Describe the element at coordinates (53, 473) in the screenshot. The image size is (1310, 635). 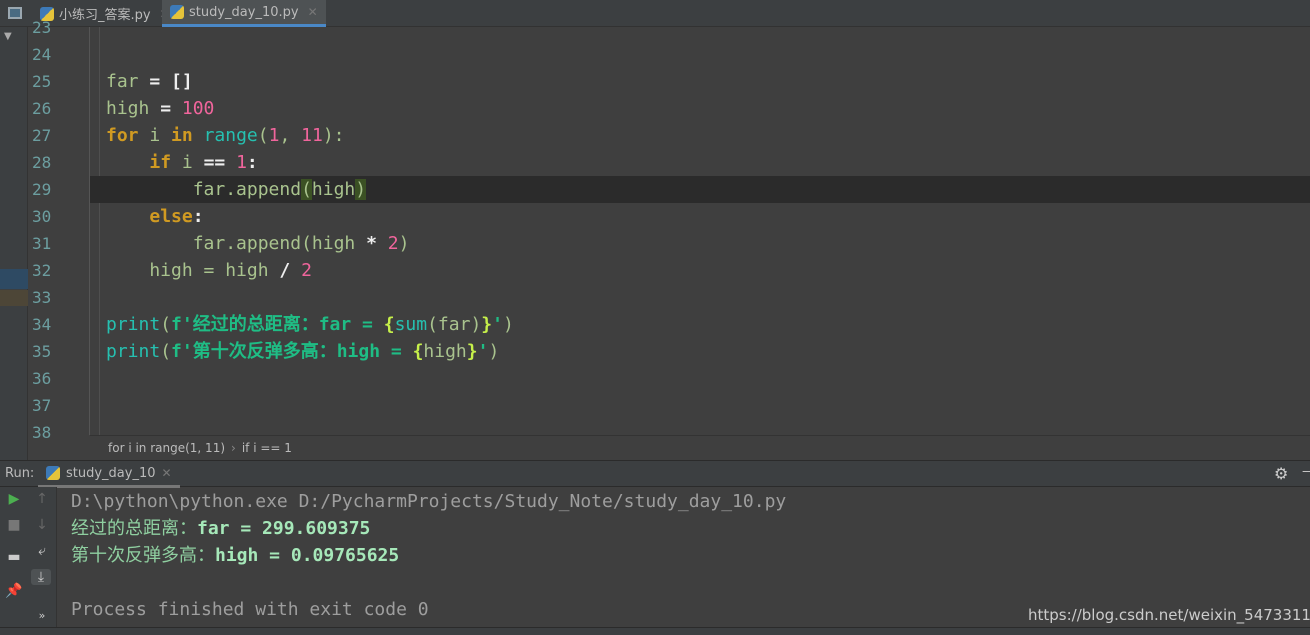
I see `python-icon` at that location.